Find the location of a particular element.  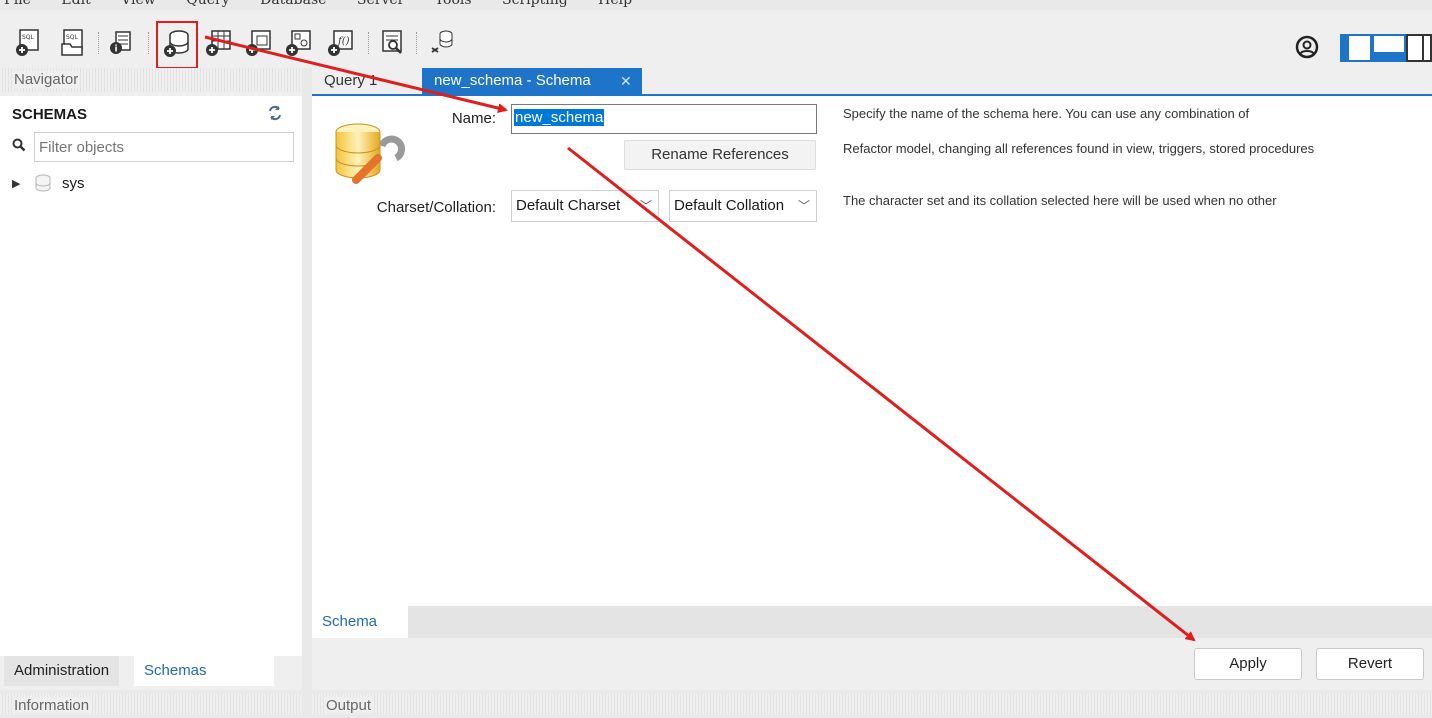

schema-name-value: new_schema is located at coordinates (559, 117).